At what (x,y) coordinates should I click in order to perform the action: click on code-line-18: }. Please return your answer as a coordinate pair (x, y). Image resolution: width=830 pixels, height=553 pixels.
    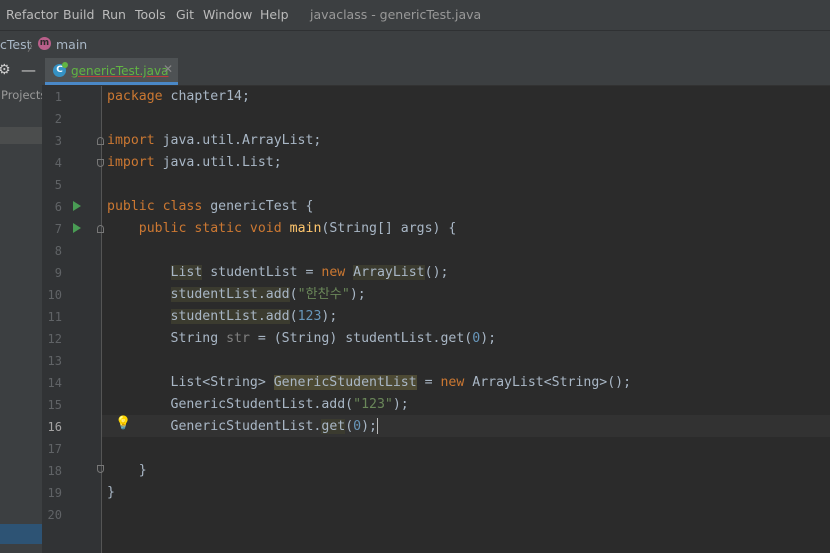
    Looking at the image, I should click on (468, 471).